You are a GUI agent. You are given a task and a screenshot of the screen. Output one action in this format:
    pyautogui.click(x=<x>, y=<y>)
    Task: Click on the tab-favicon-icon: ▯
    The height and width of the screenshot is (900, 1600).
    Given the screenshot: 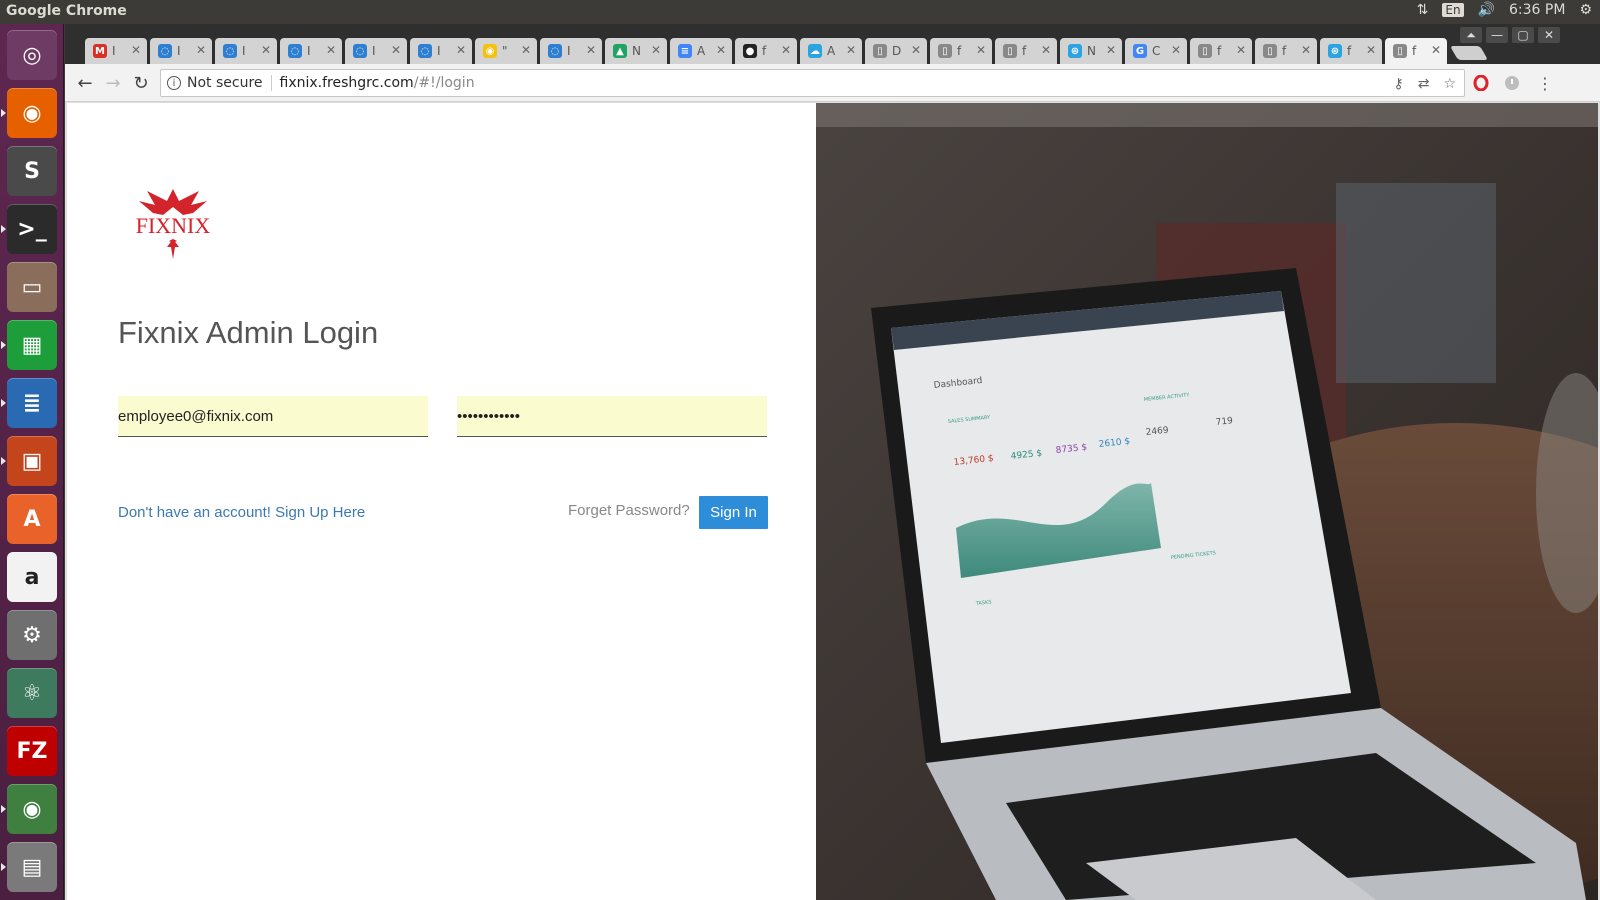 What is the action you would take?
    pyautogui.click(x=880, y=51)
    